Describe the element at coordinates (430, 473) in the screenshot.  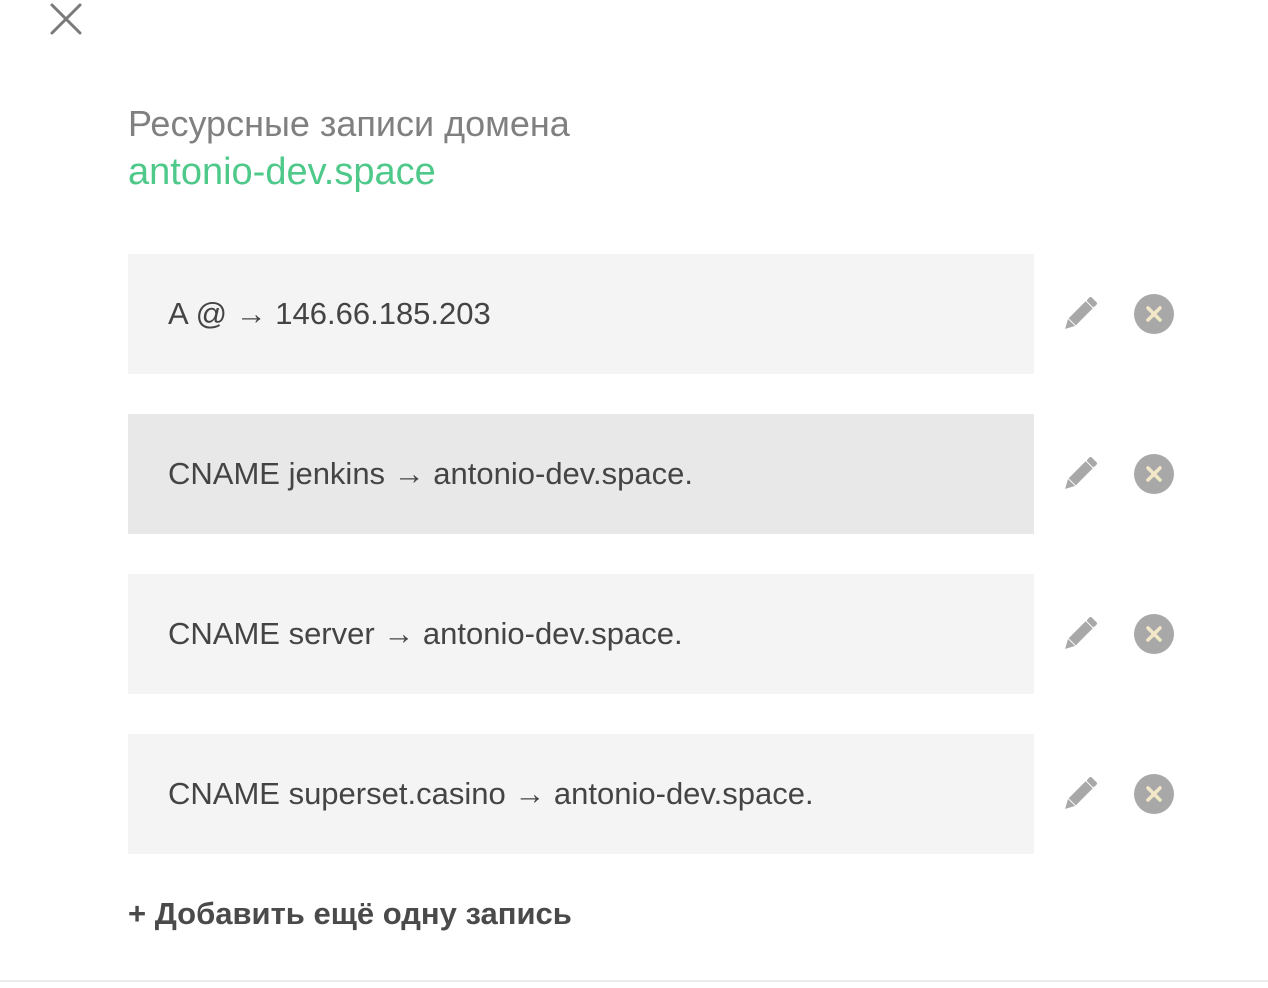
I see `record-text: CNAME jenkins → antonio-dev.space.` at that location.